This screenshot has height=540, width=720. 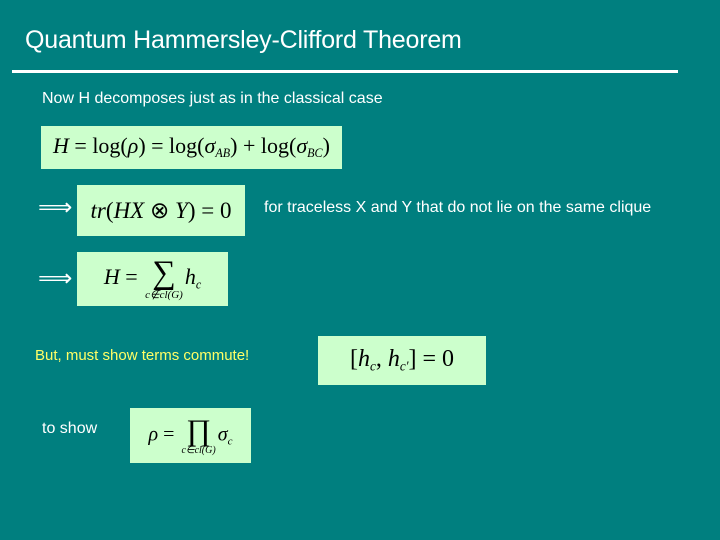 I want to click on title-divider, so click(x=345, y=71).